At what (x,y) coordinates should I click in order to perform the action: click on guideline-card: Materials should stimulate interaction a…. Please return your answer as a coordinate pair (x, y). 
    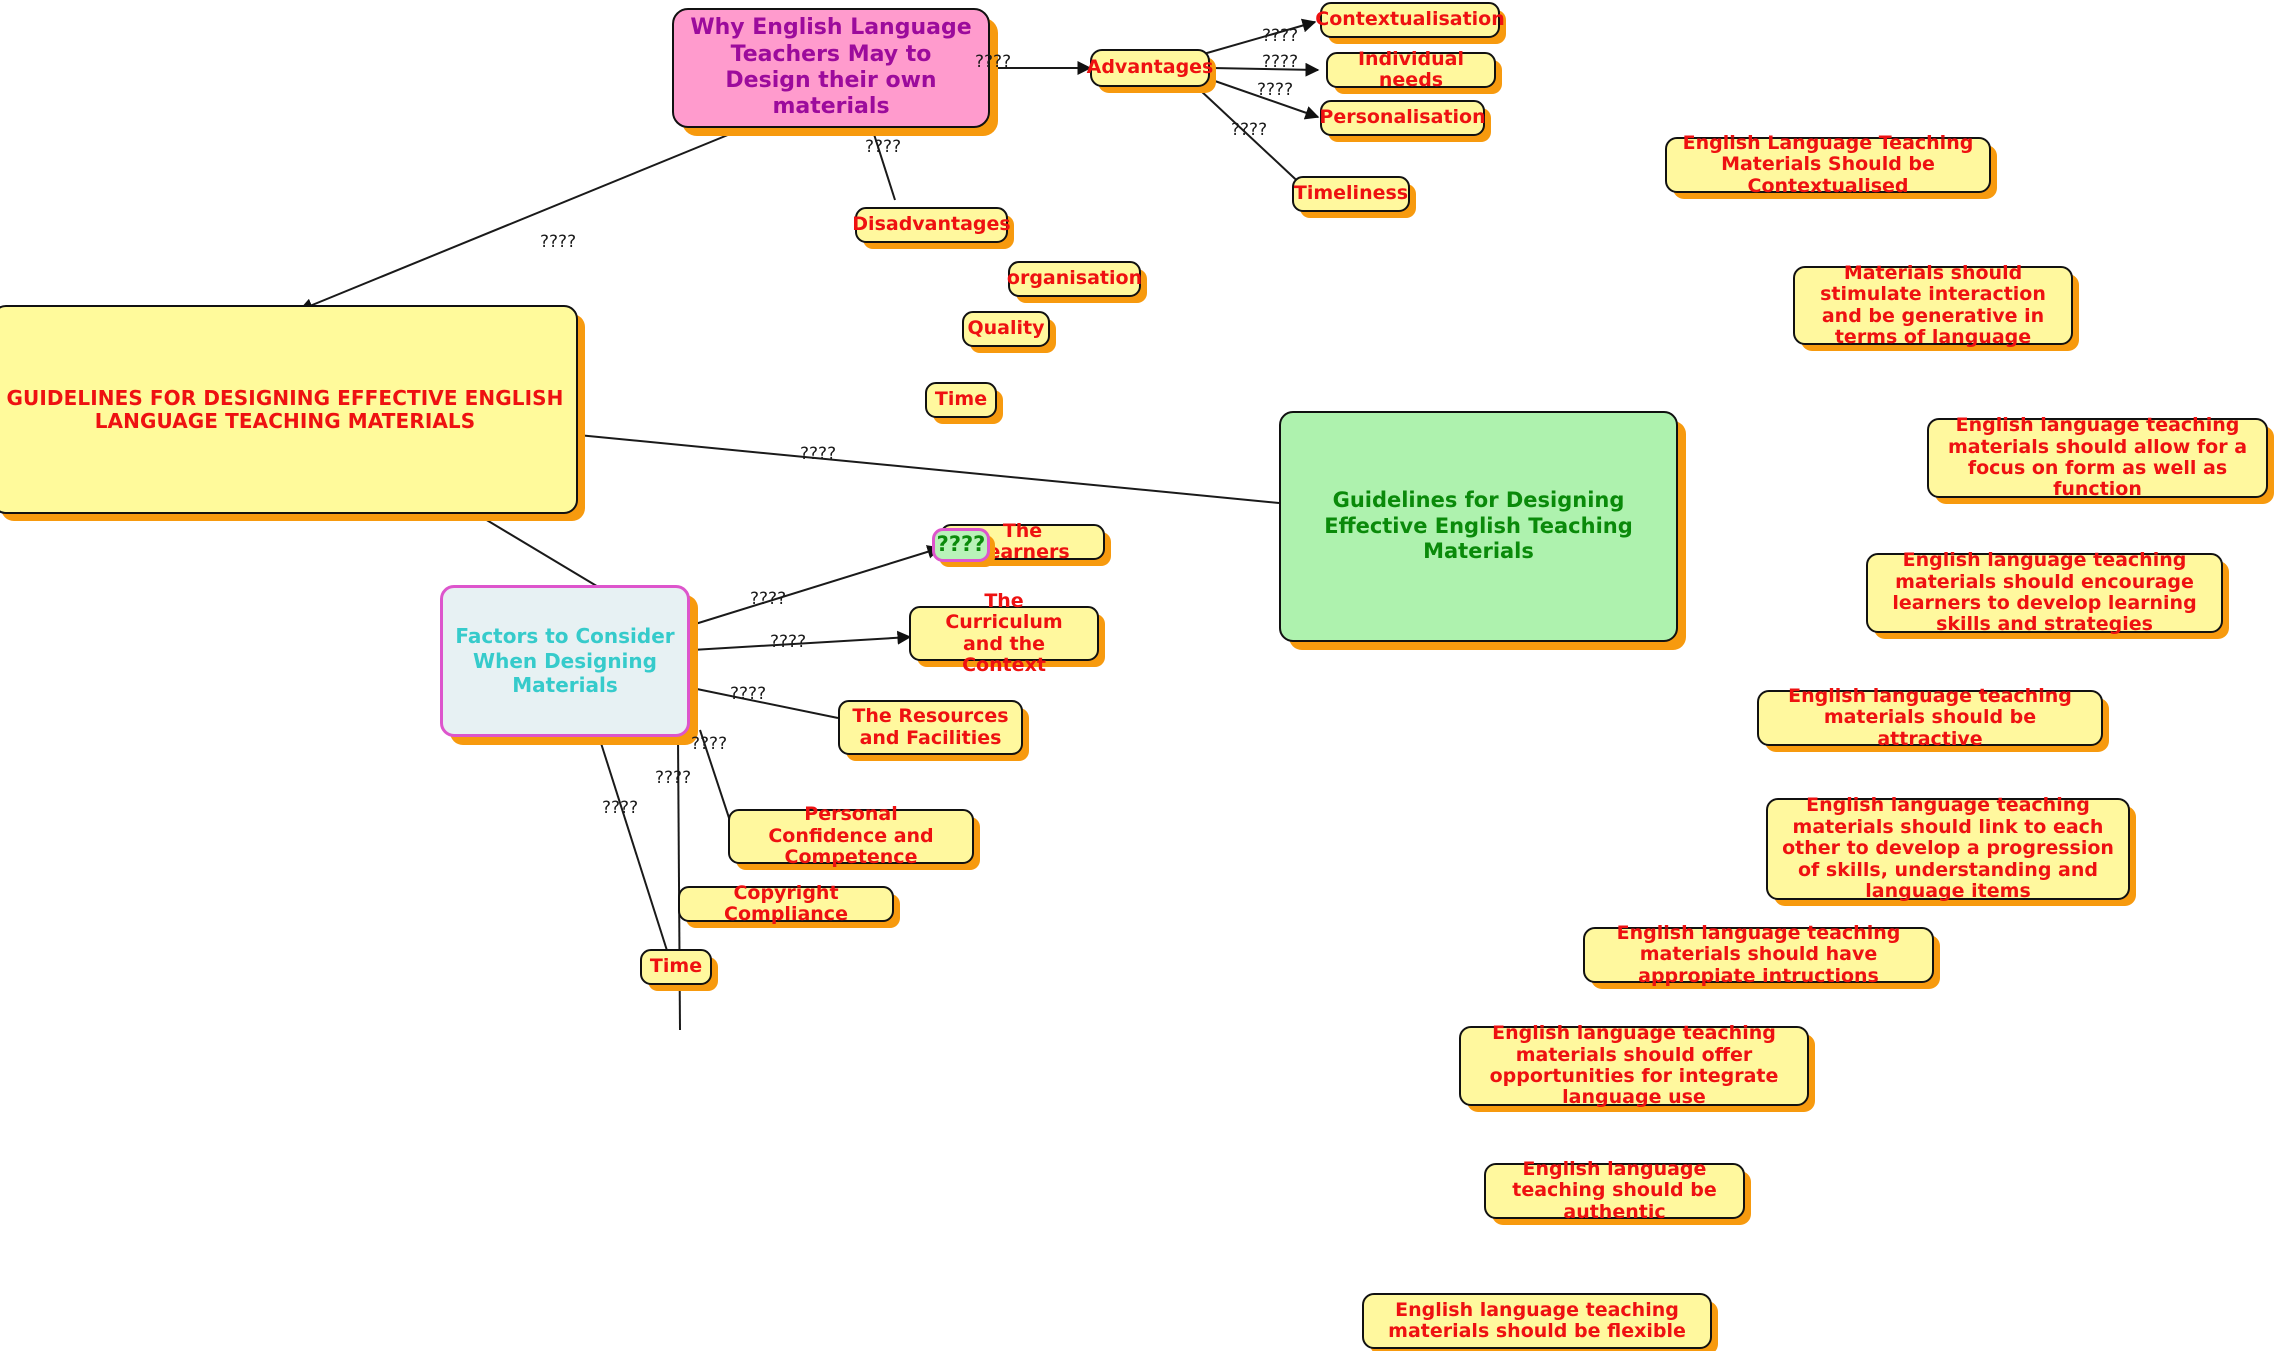
    Looking at the image, I should click on (1933, 305).